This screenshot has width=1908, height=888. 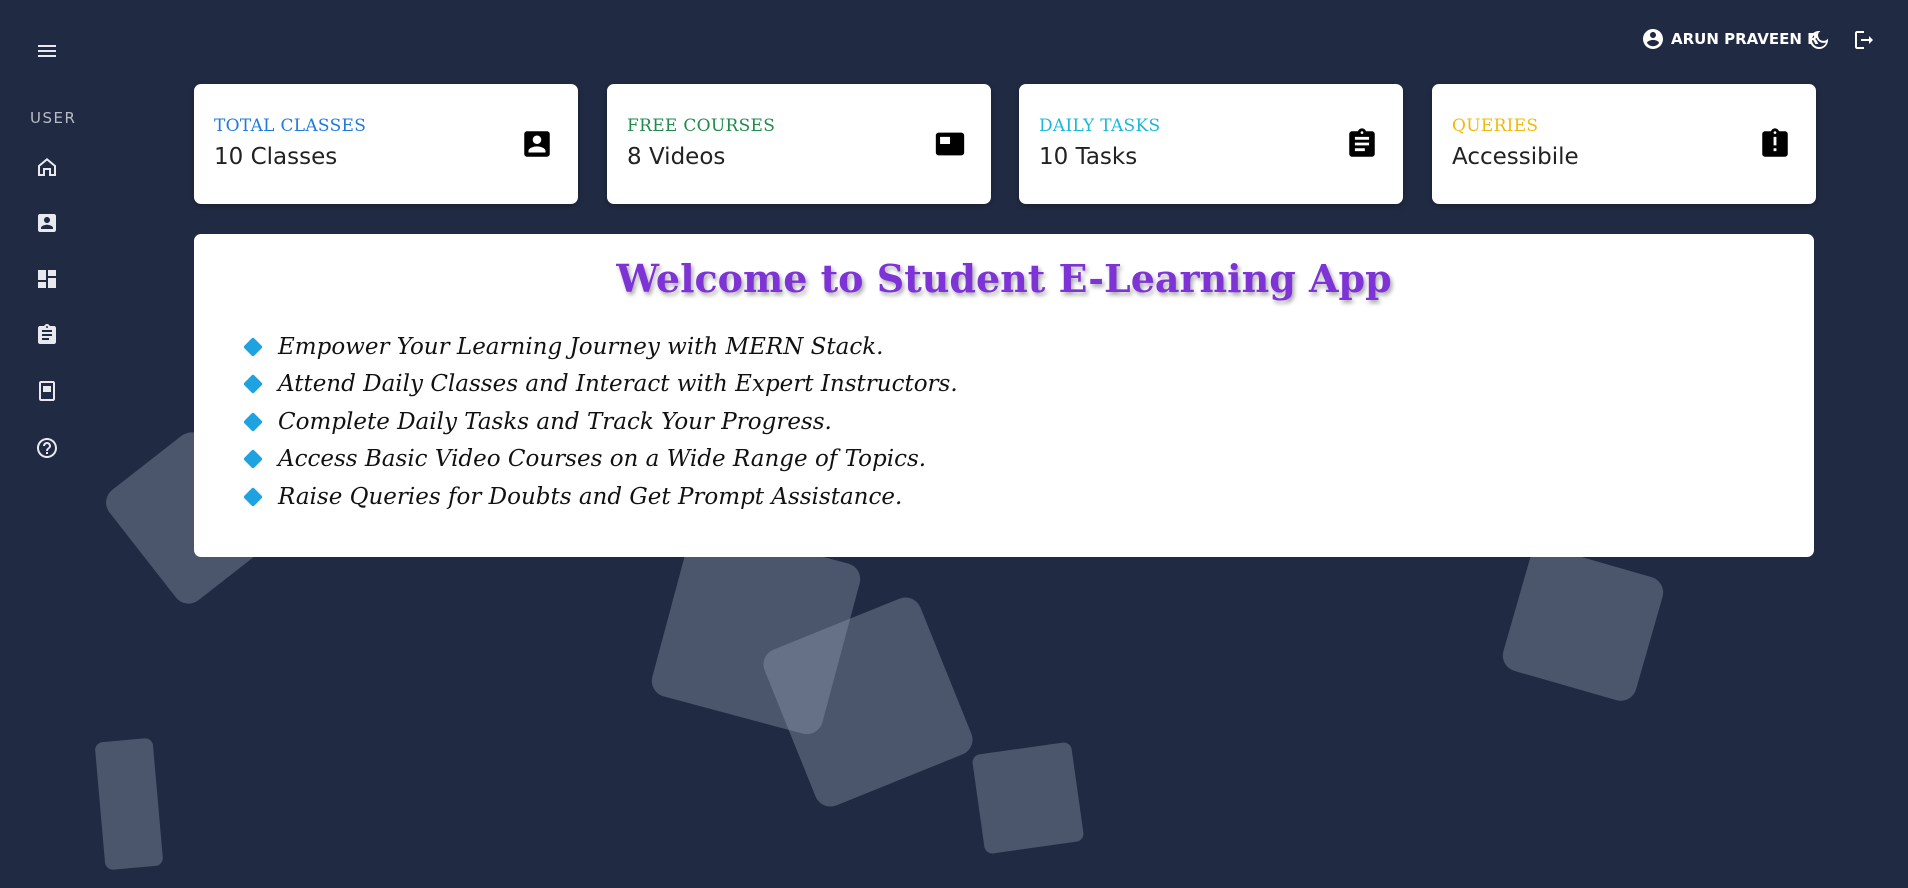 What do you see at coordinates (1100, 126) in the screenshot?
I see `card-title: DAILY TASKS` at bounding box center [1100, 126].